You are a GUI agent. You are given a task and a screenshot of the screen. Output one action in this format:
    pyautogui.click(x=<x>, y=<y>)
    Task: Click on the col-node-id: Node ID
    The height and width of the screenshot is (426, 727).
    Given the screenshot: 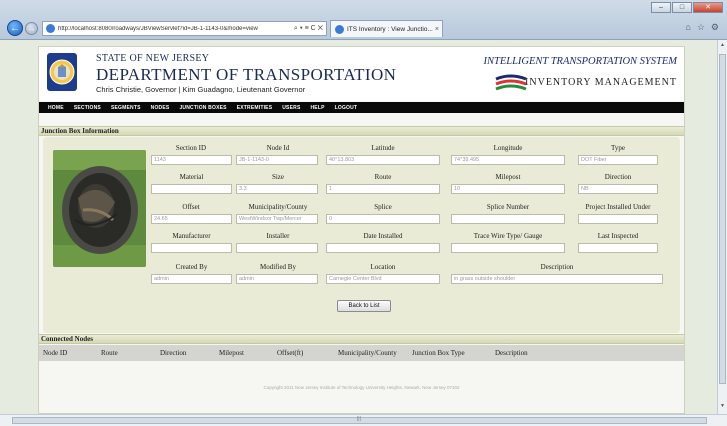 What is the action you would take?
    pyautogui.click(x=55, y=353)
    